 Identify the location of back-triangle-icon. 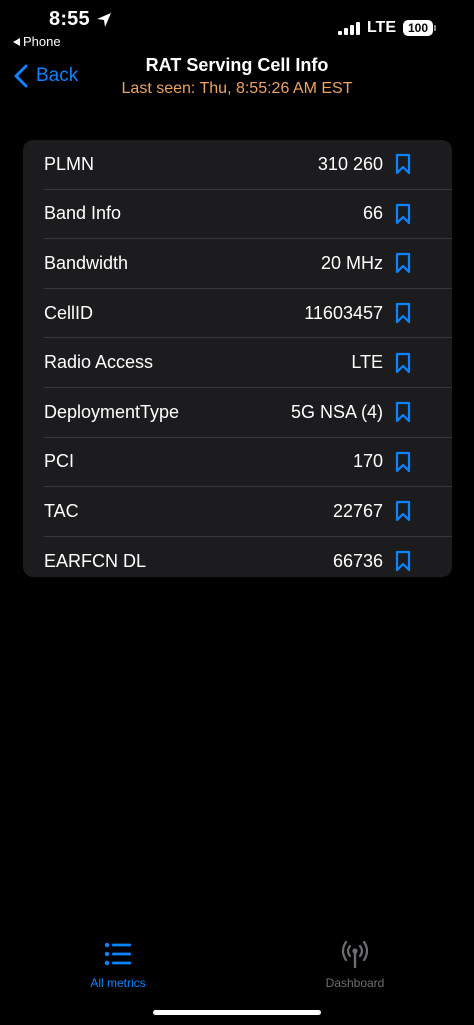
(16, 41).